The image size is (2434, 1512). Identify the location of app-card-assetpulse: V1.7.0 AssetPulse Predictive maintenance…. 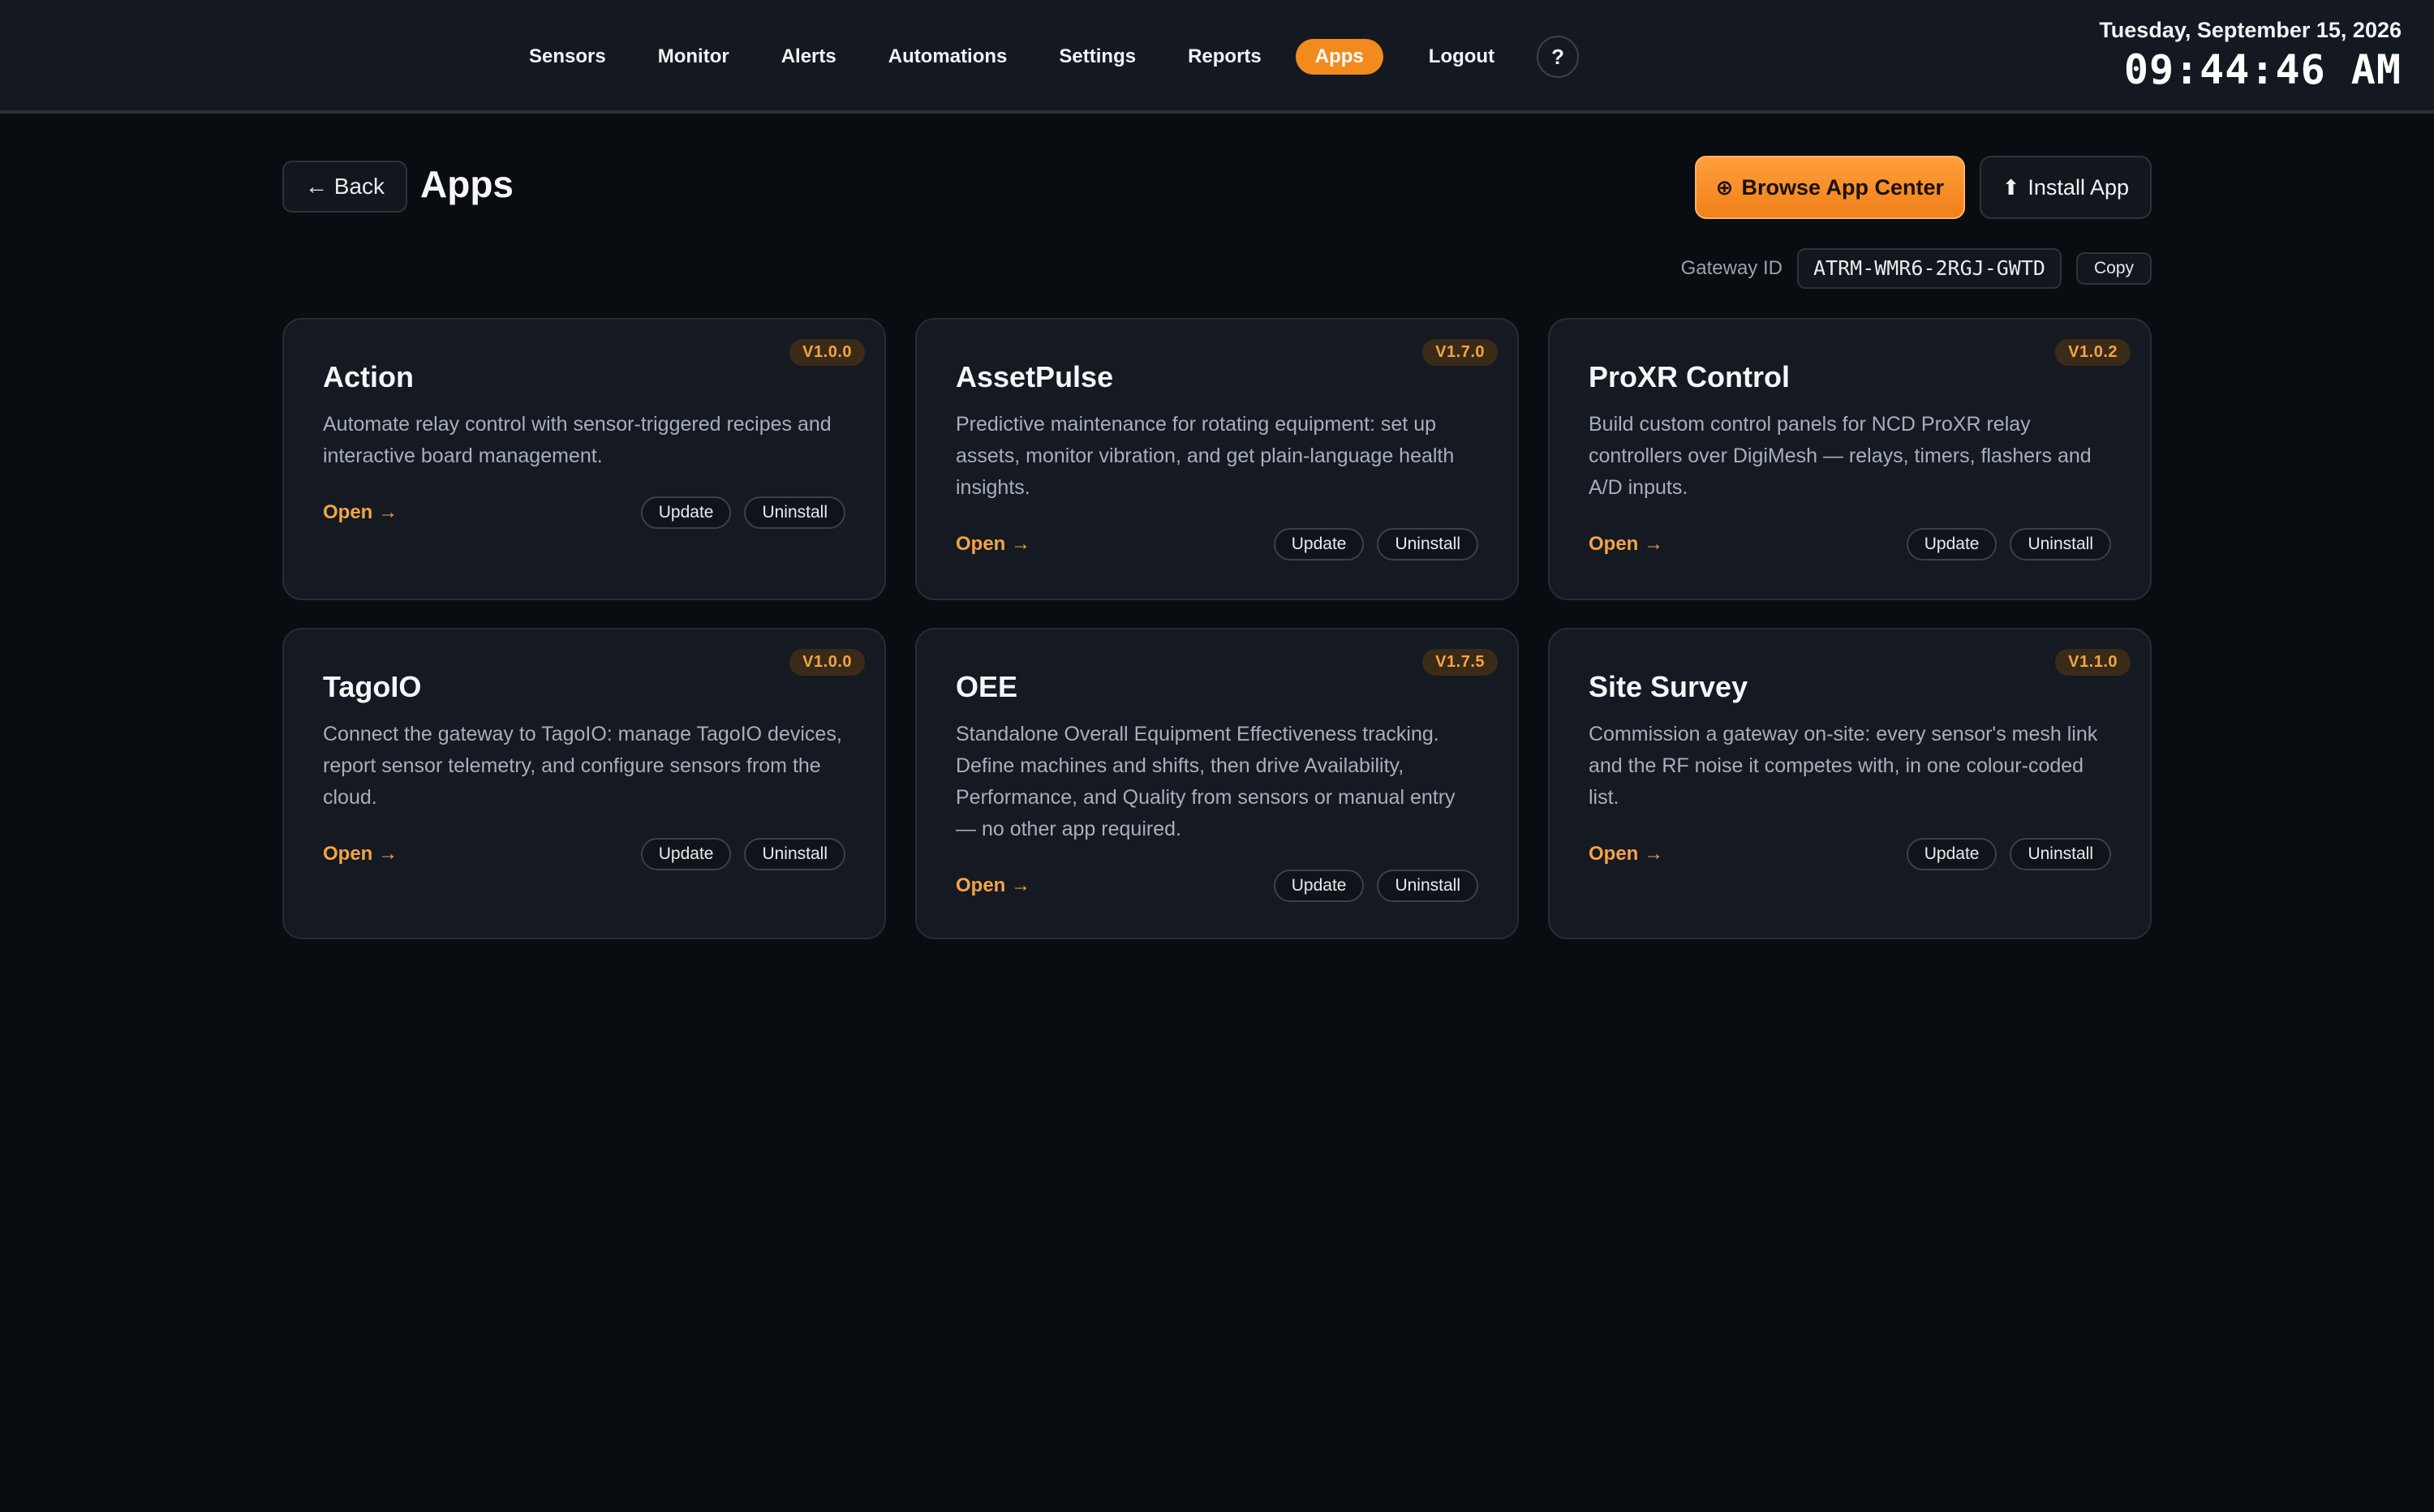
(1217, 459).